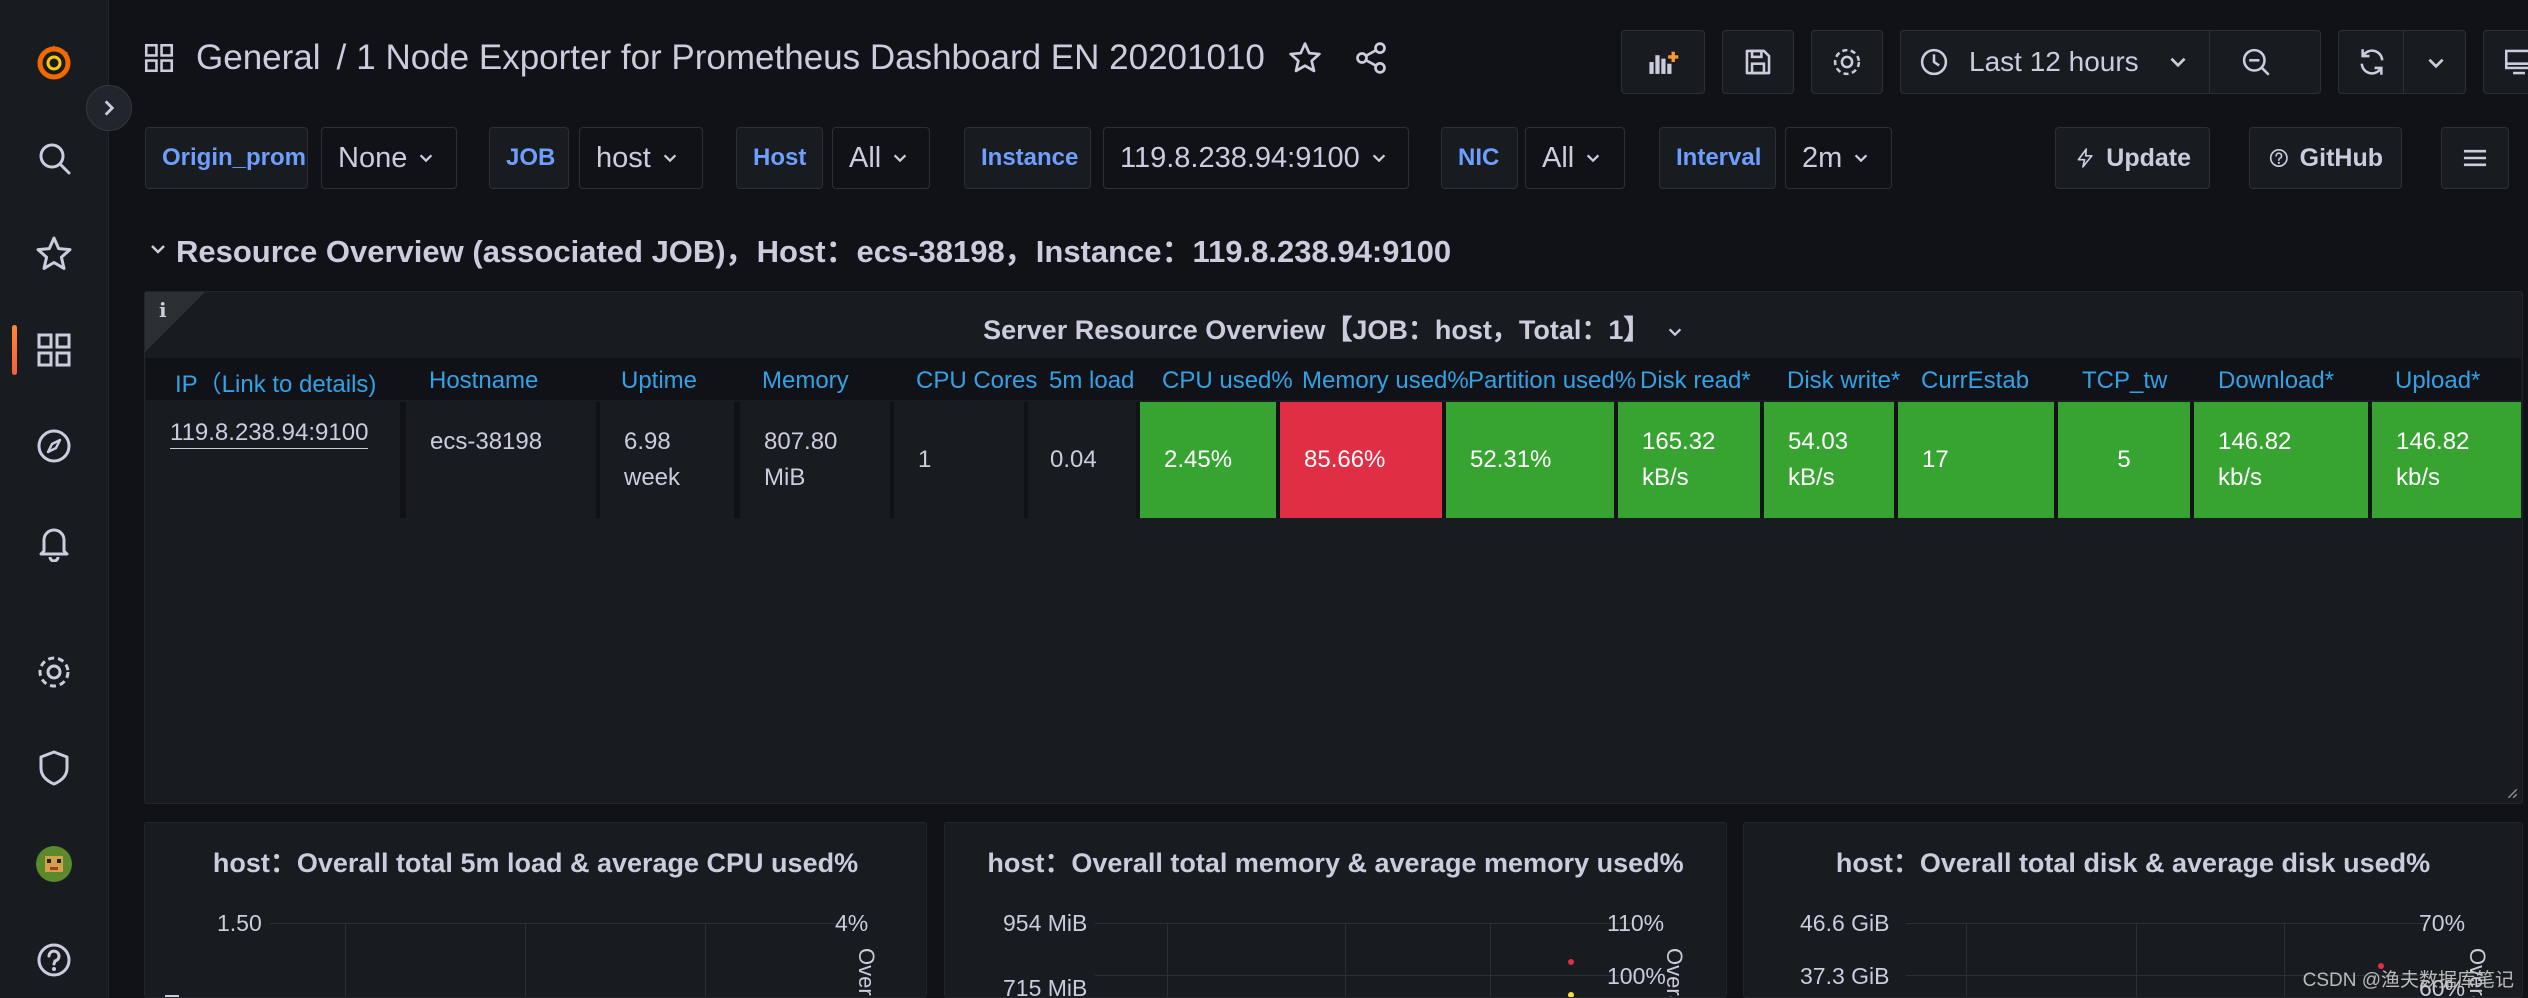 Image resolution: width=2528 pixels, height=998 pixels. Describe the element at coordinates (389, 158) in the screenshot. I see `variable-select-origin-prom: None` at that location.